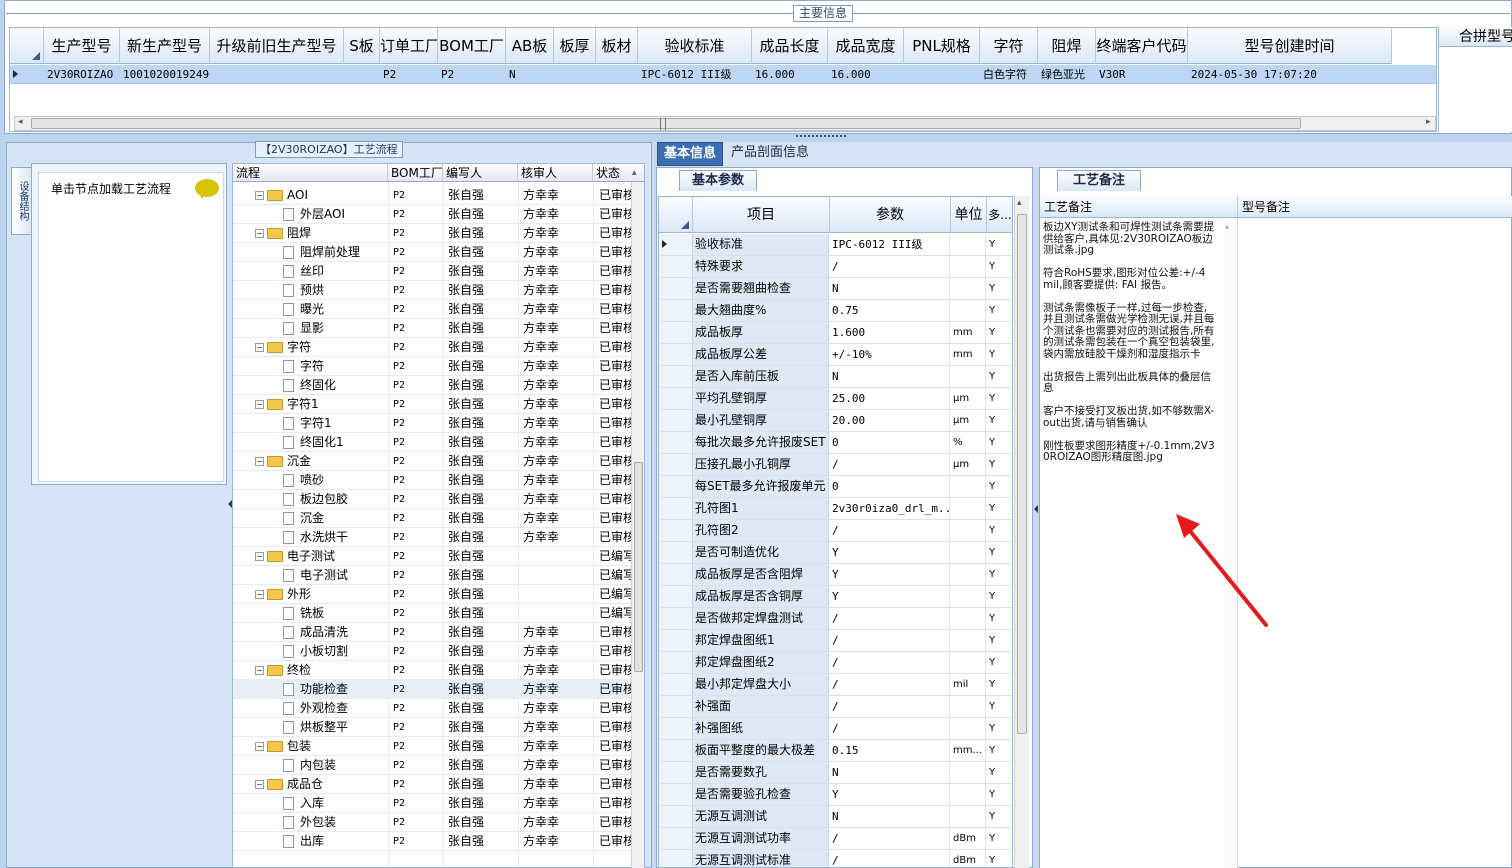 The image size is (1512, 868). Describe the element at coordinates (835, 267) in the screenshot. I see `param-row: 特殊要求 / Y` at that location.